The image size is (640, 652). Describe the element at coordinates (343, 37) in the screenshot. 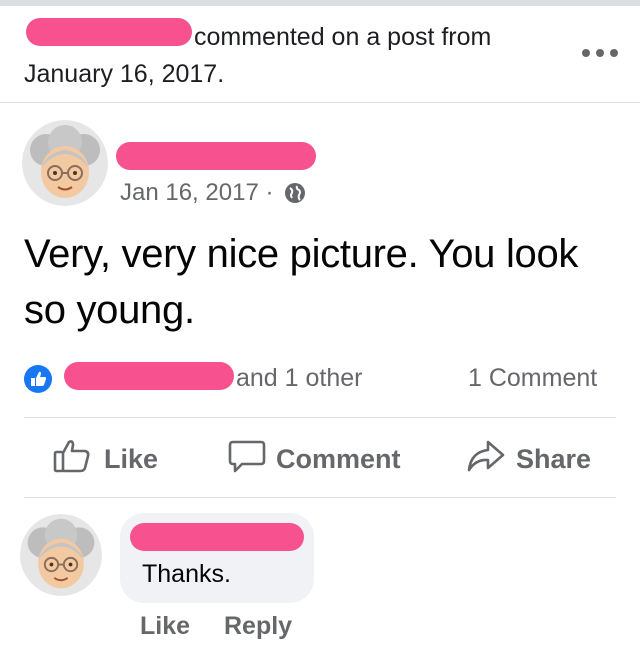

I see `activity-text: commented on a post from` at that location.